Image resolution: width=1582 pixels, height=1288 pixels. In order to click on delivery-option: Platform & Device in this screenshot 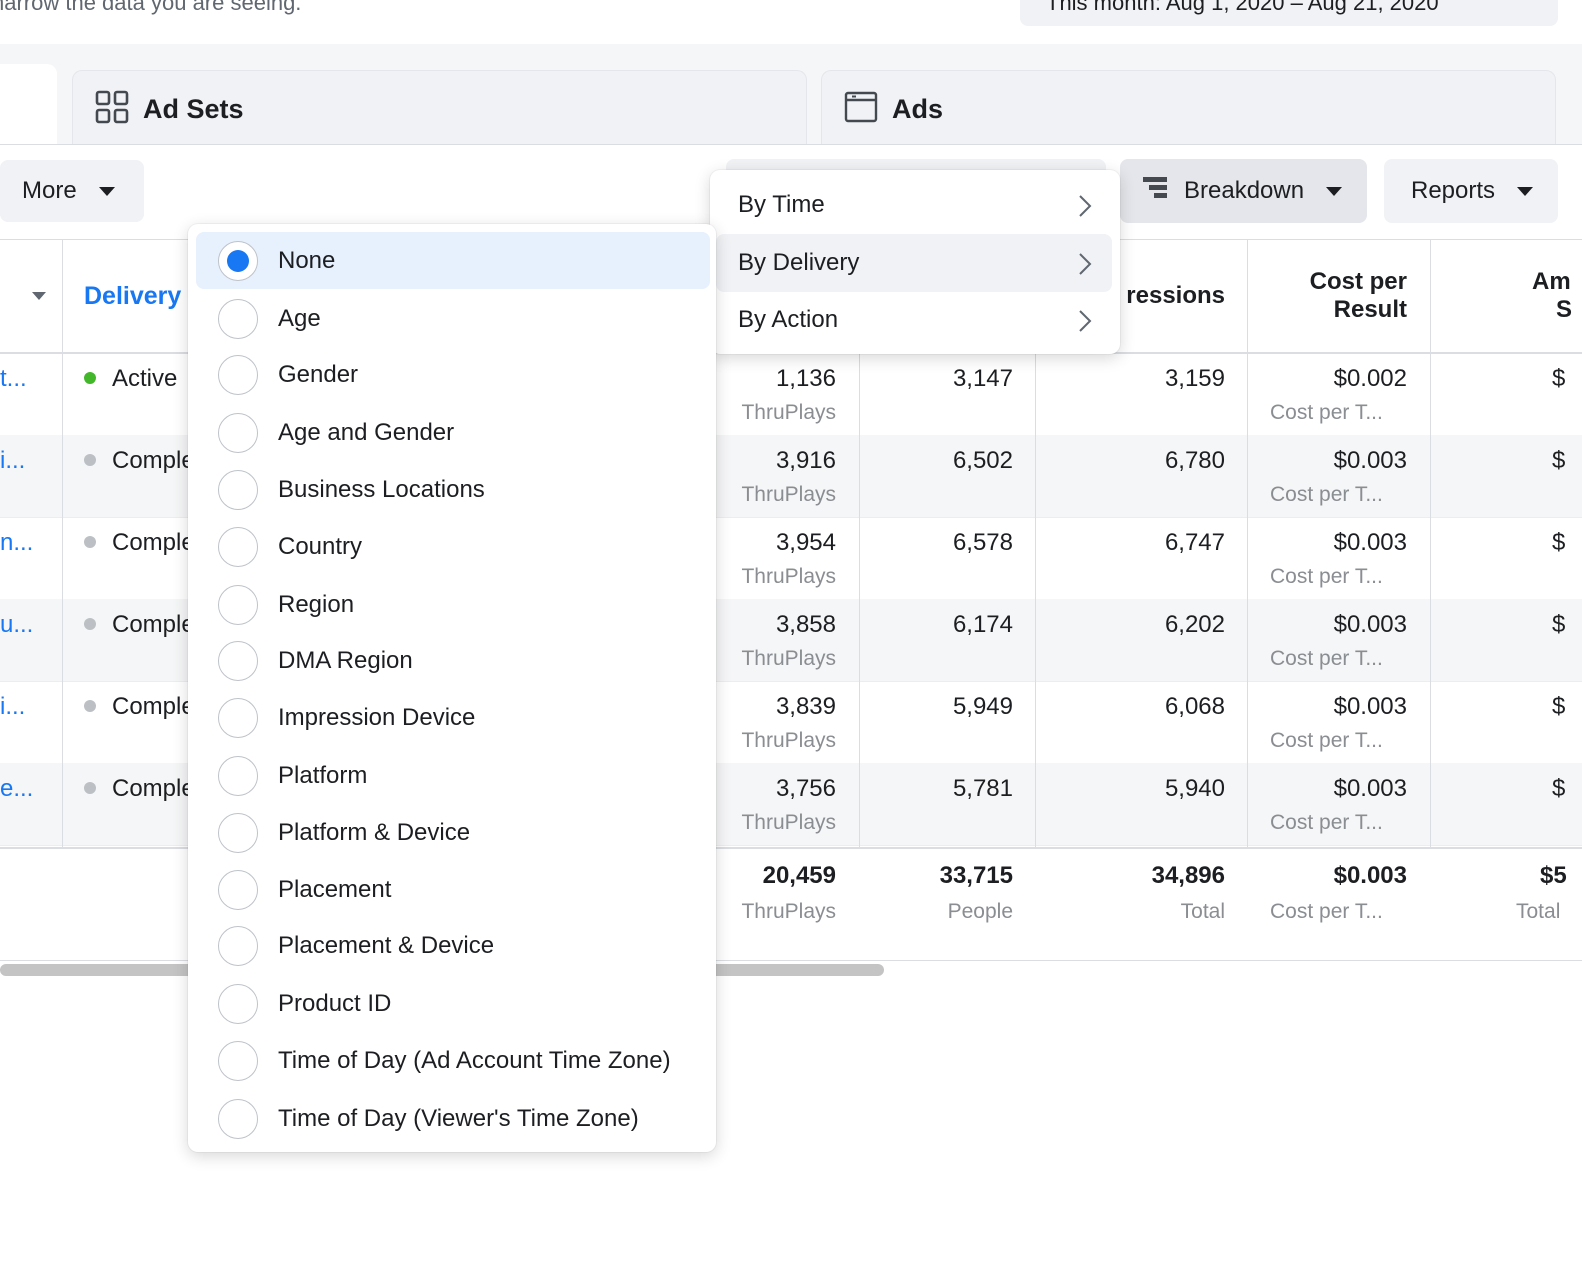, I will do `click(453, 832)`.